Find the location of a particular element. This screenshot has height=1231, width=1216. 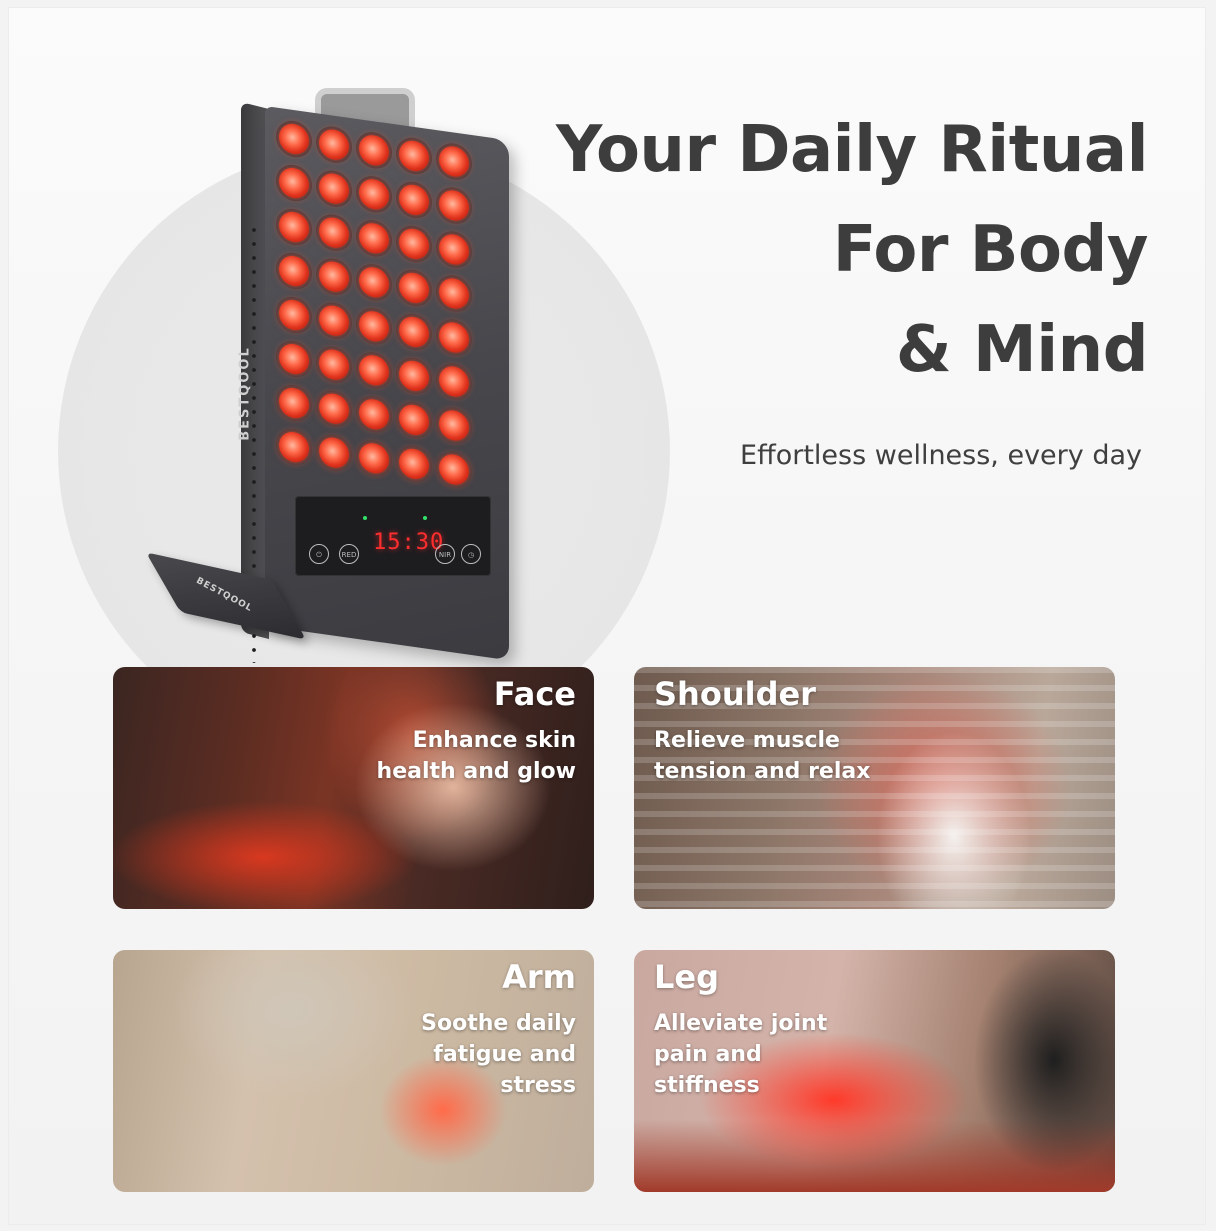

red-mode-button: RED is located at coordinates (349, 554).